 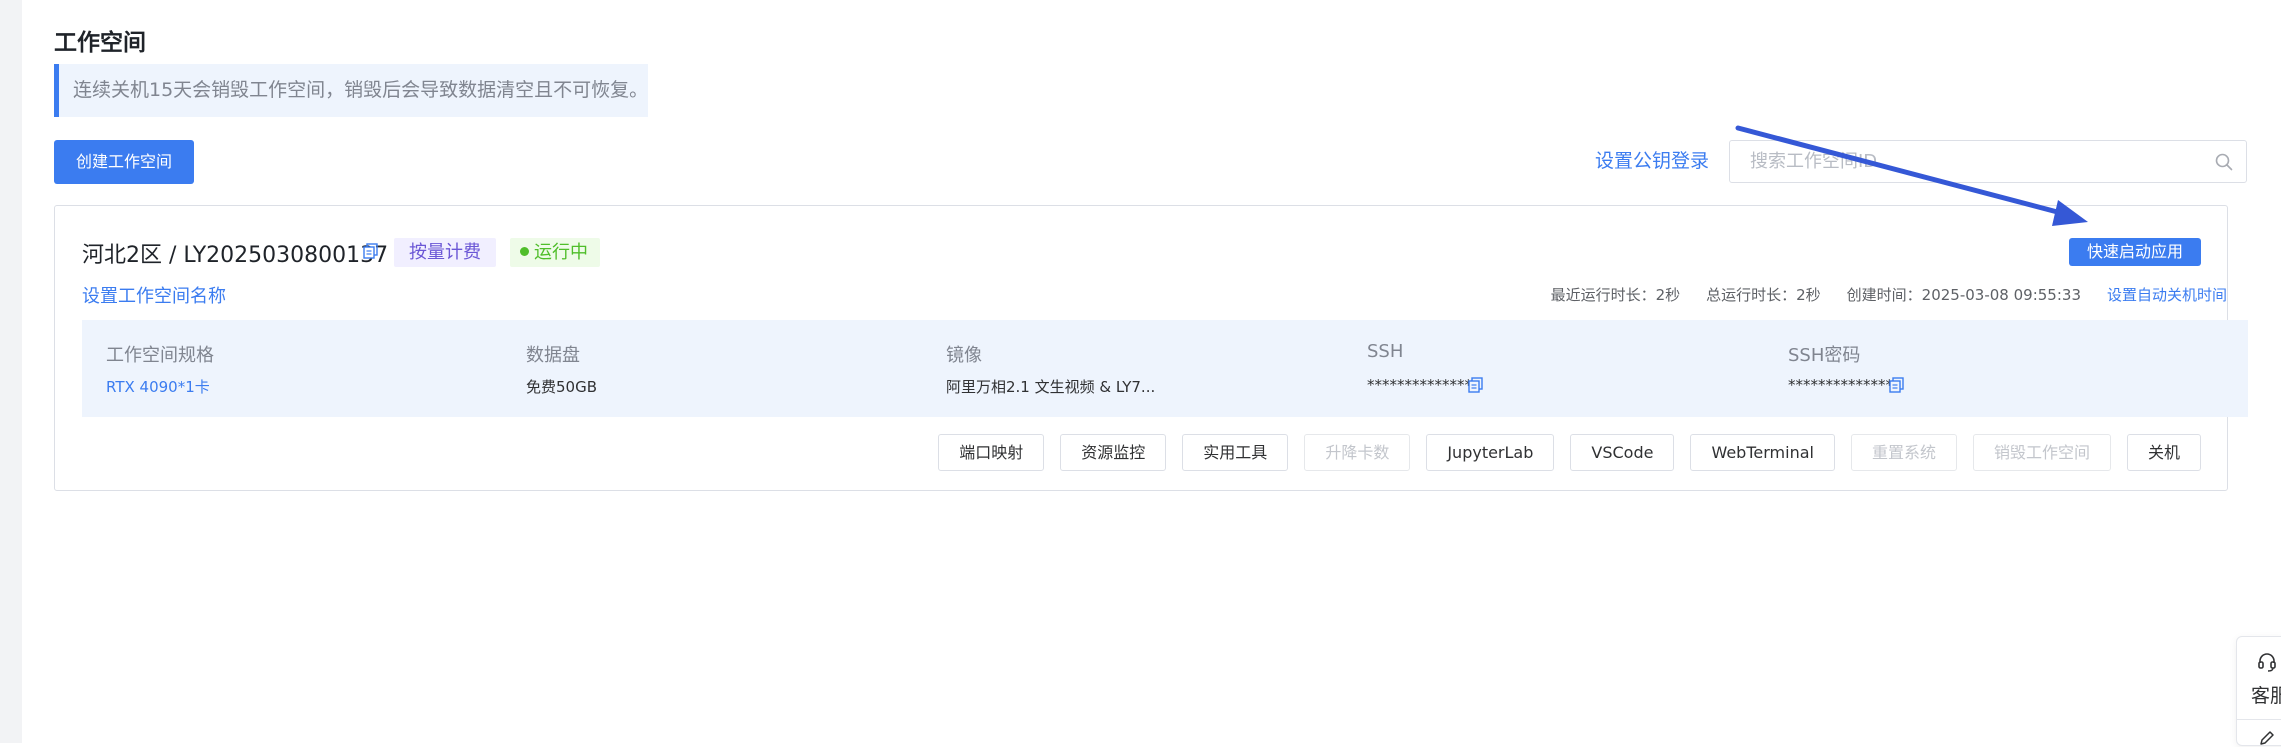 What do you see at coordinates (1763, 295) in the screenshot?
I see `total-runtime: 总运行时长：2秒` at bounding box center [1763, 295].